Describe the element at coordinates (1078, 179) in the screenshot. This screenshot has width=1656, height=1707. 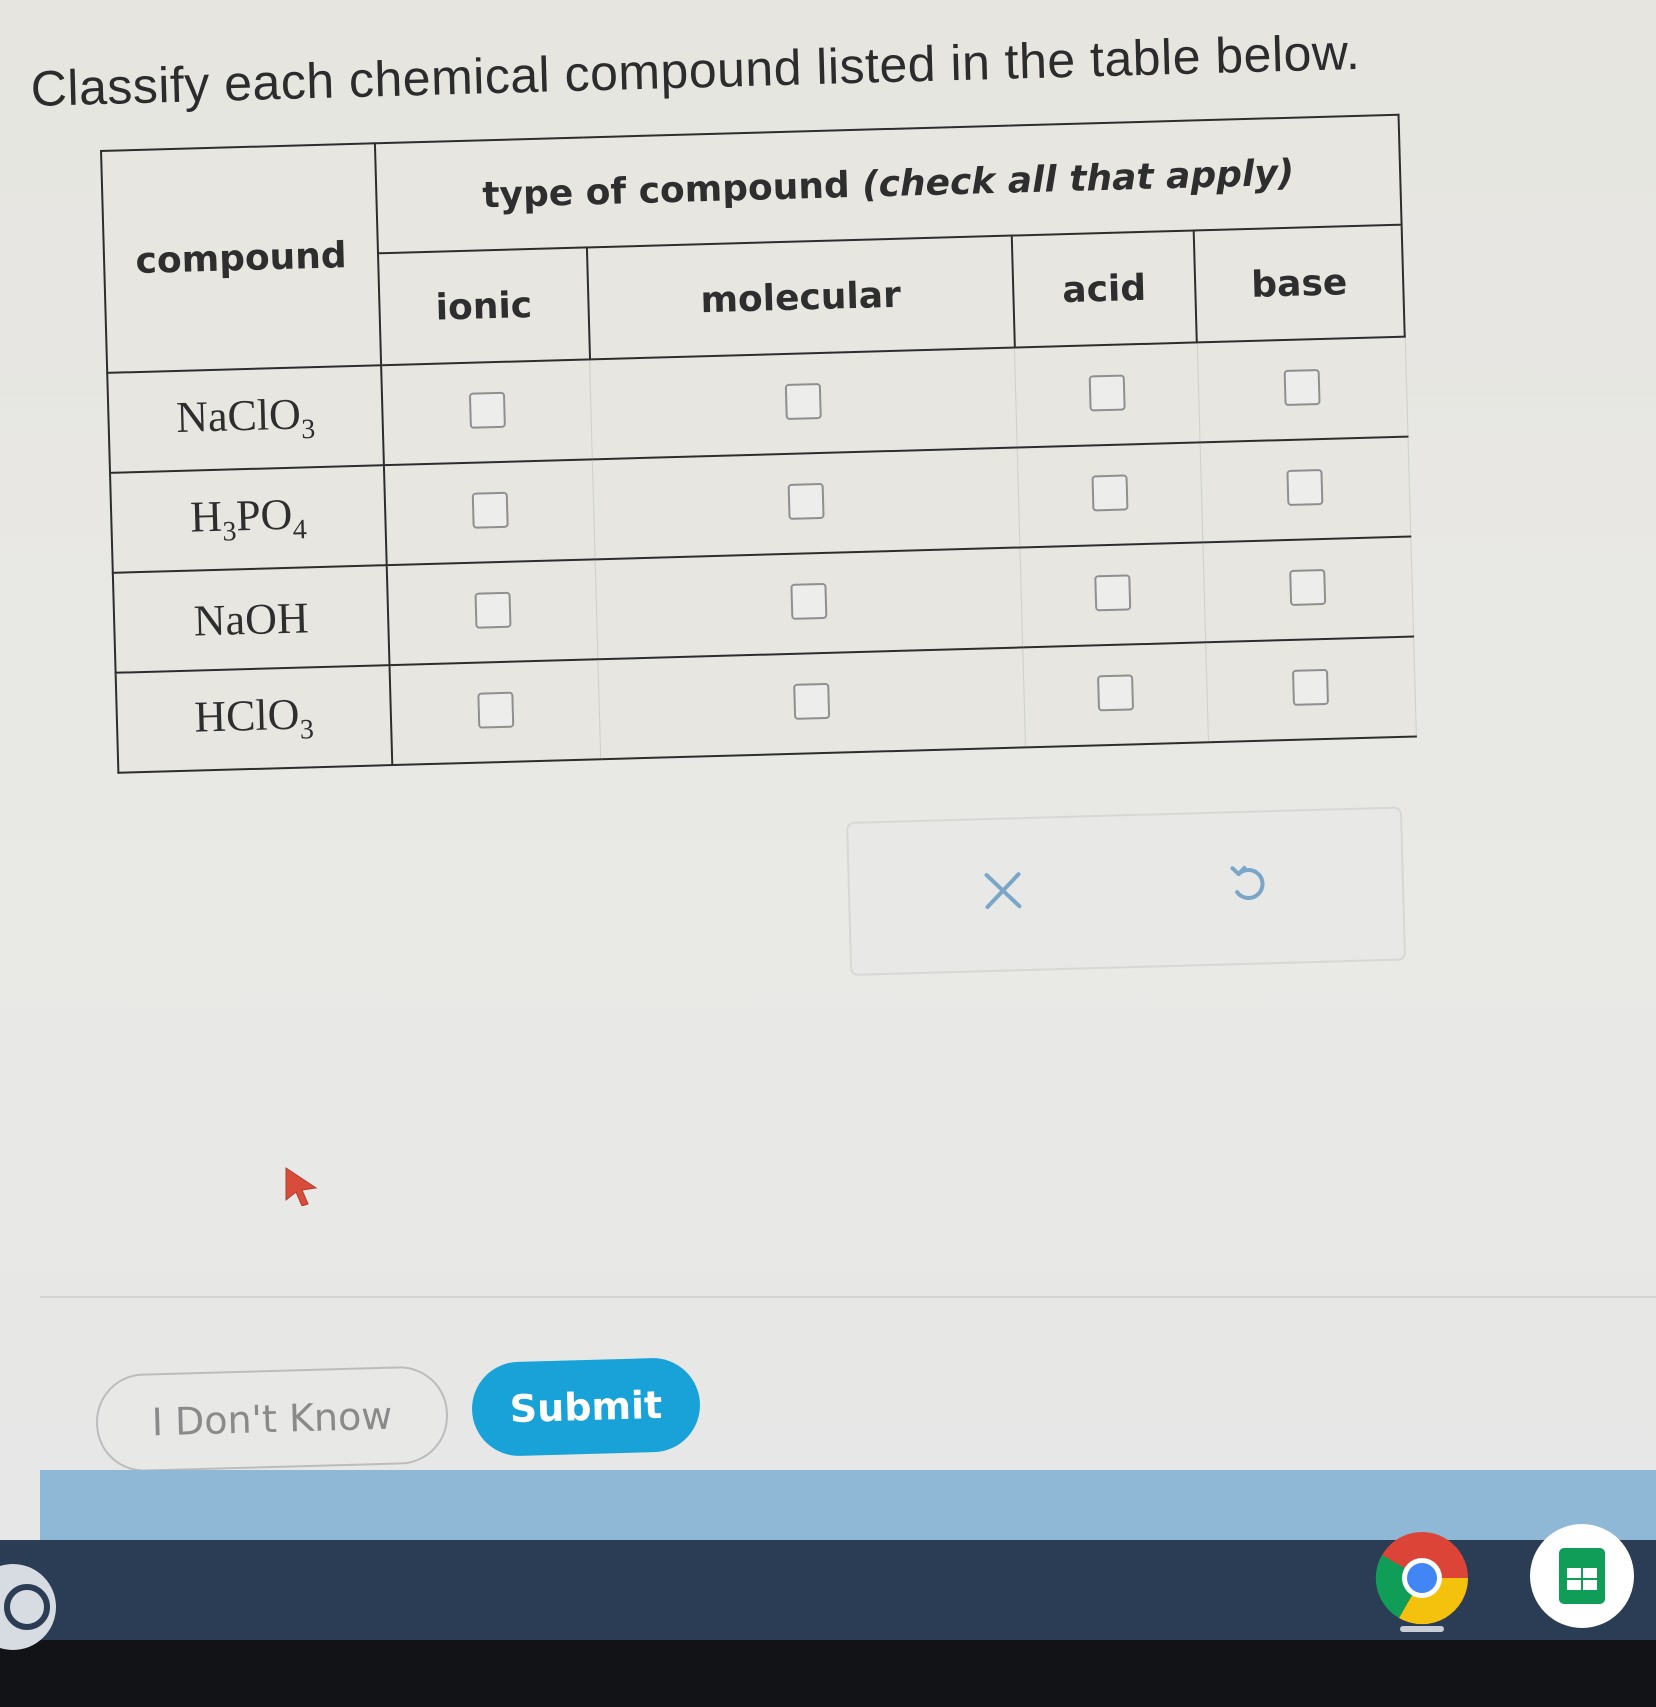
I see `type-header-note: (check all that apply)` at that location.